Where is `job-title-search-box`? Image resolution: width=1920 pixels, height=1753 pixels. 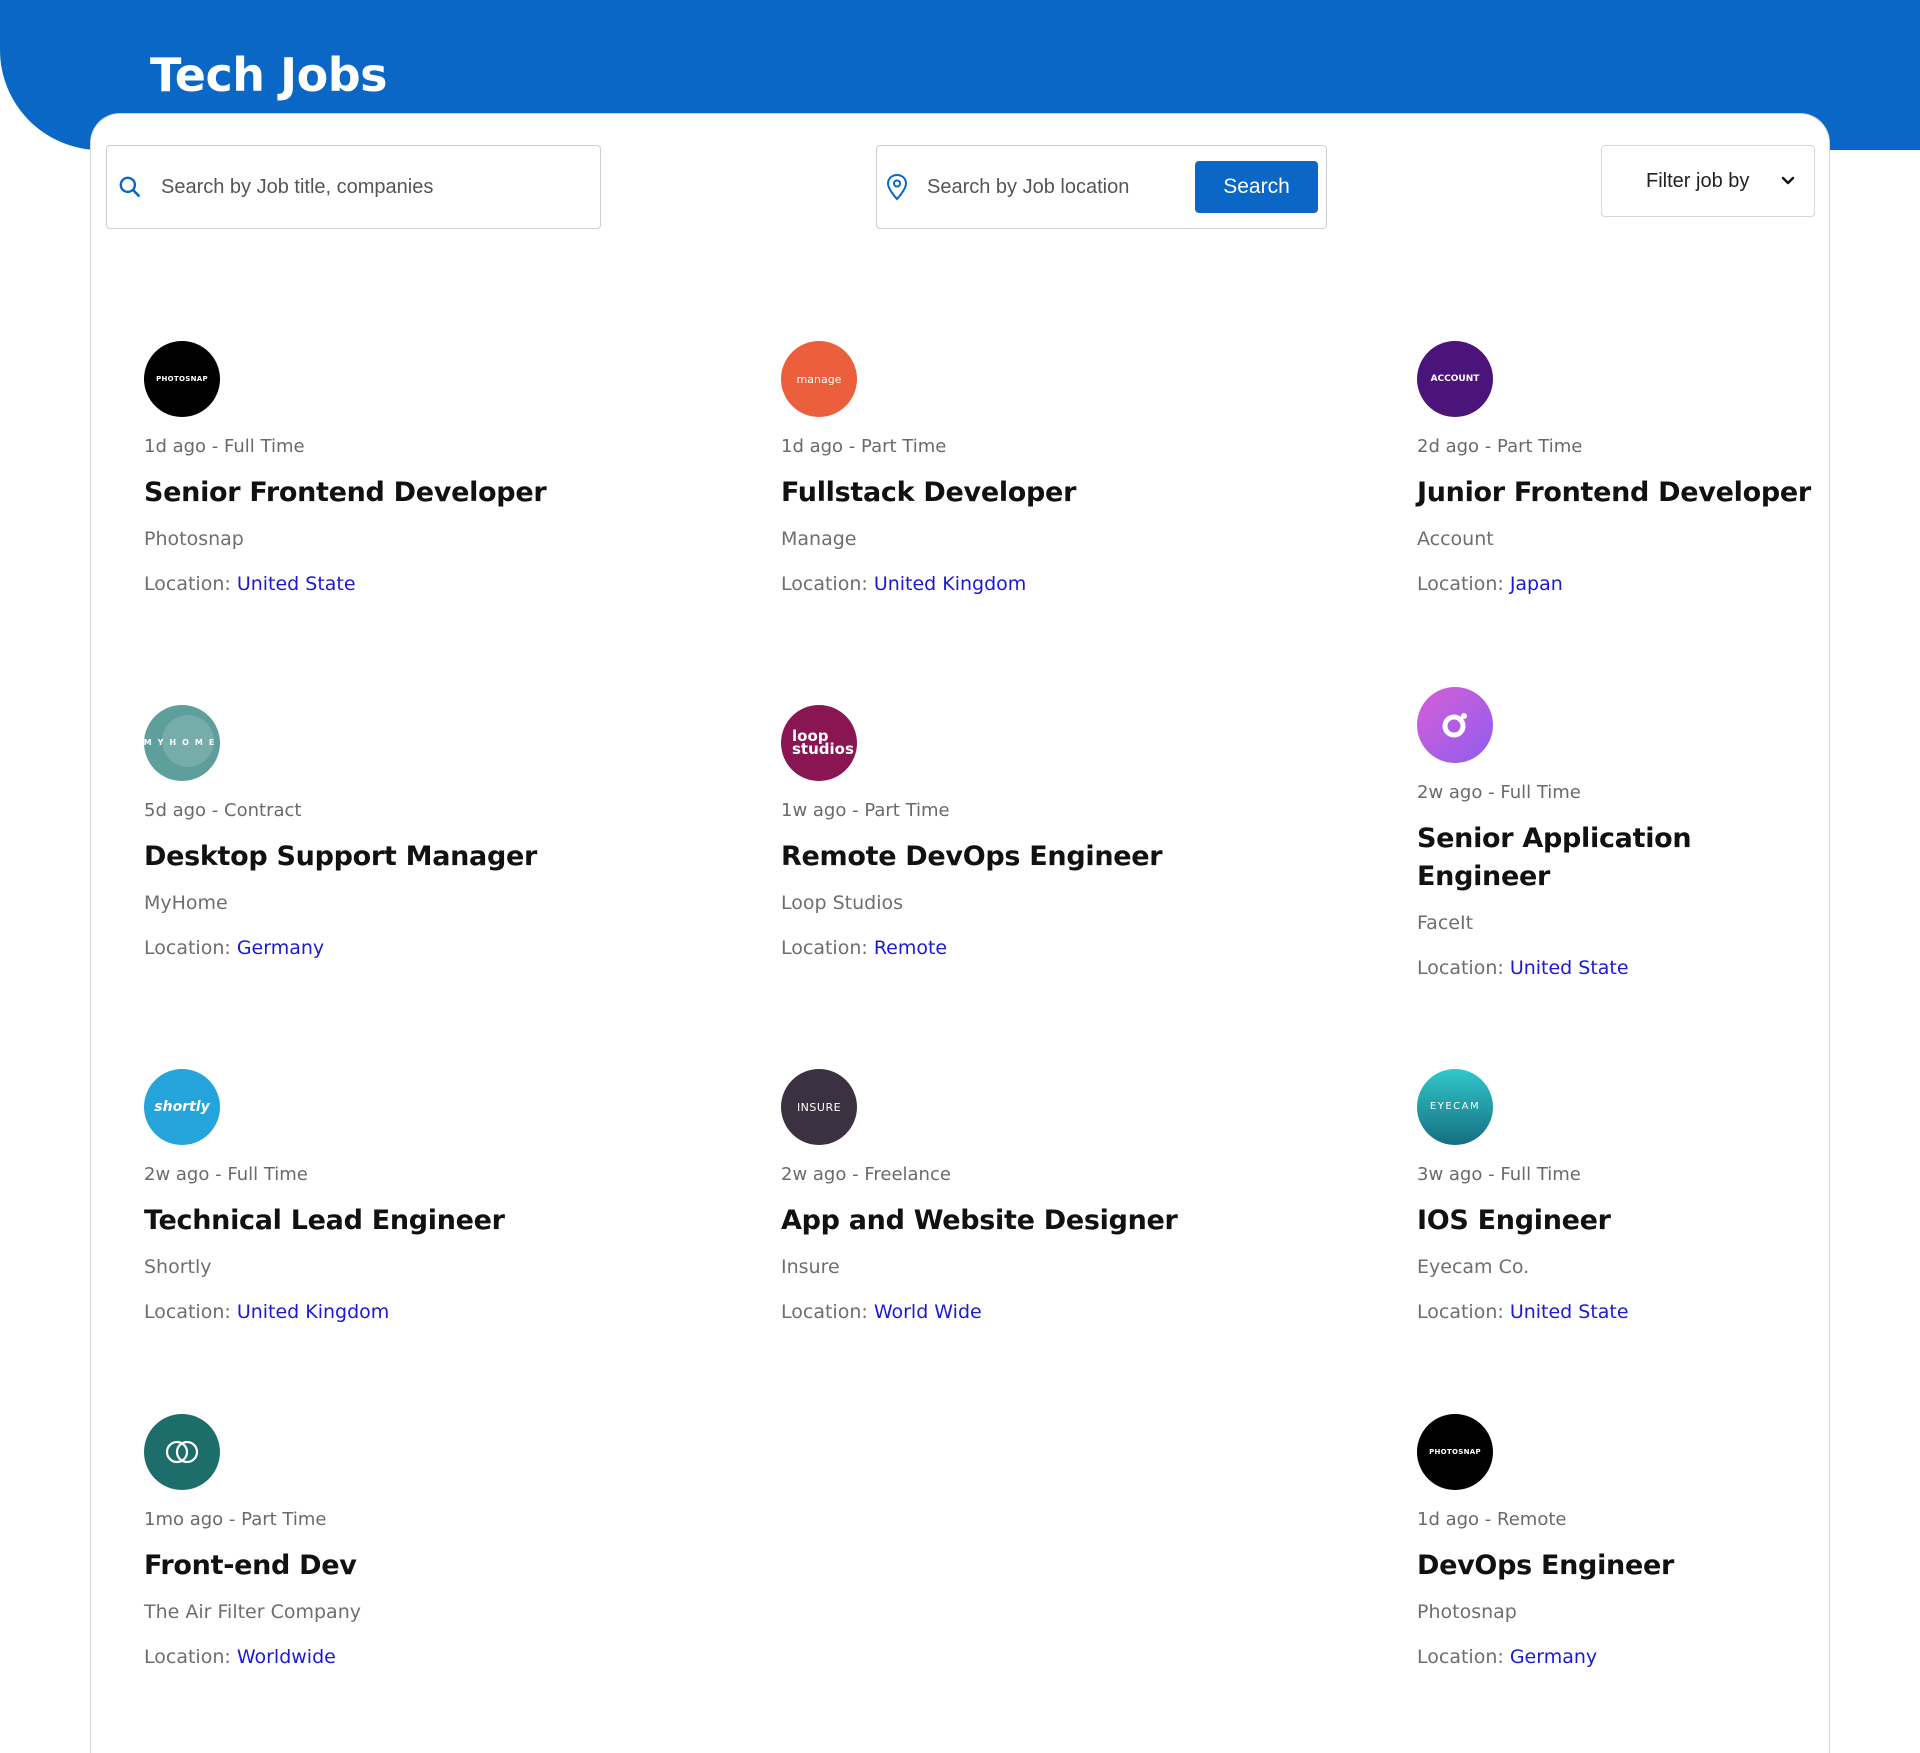 job-title-search-box is located at coordinates (353, 187).